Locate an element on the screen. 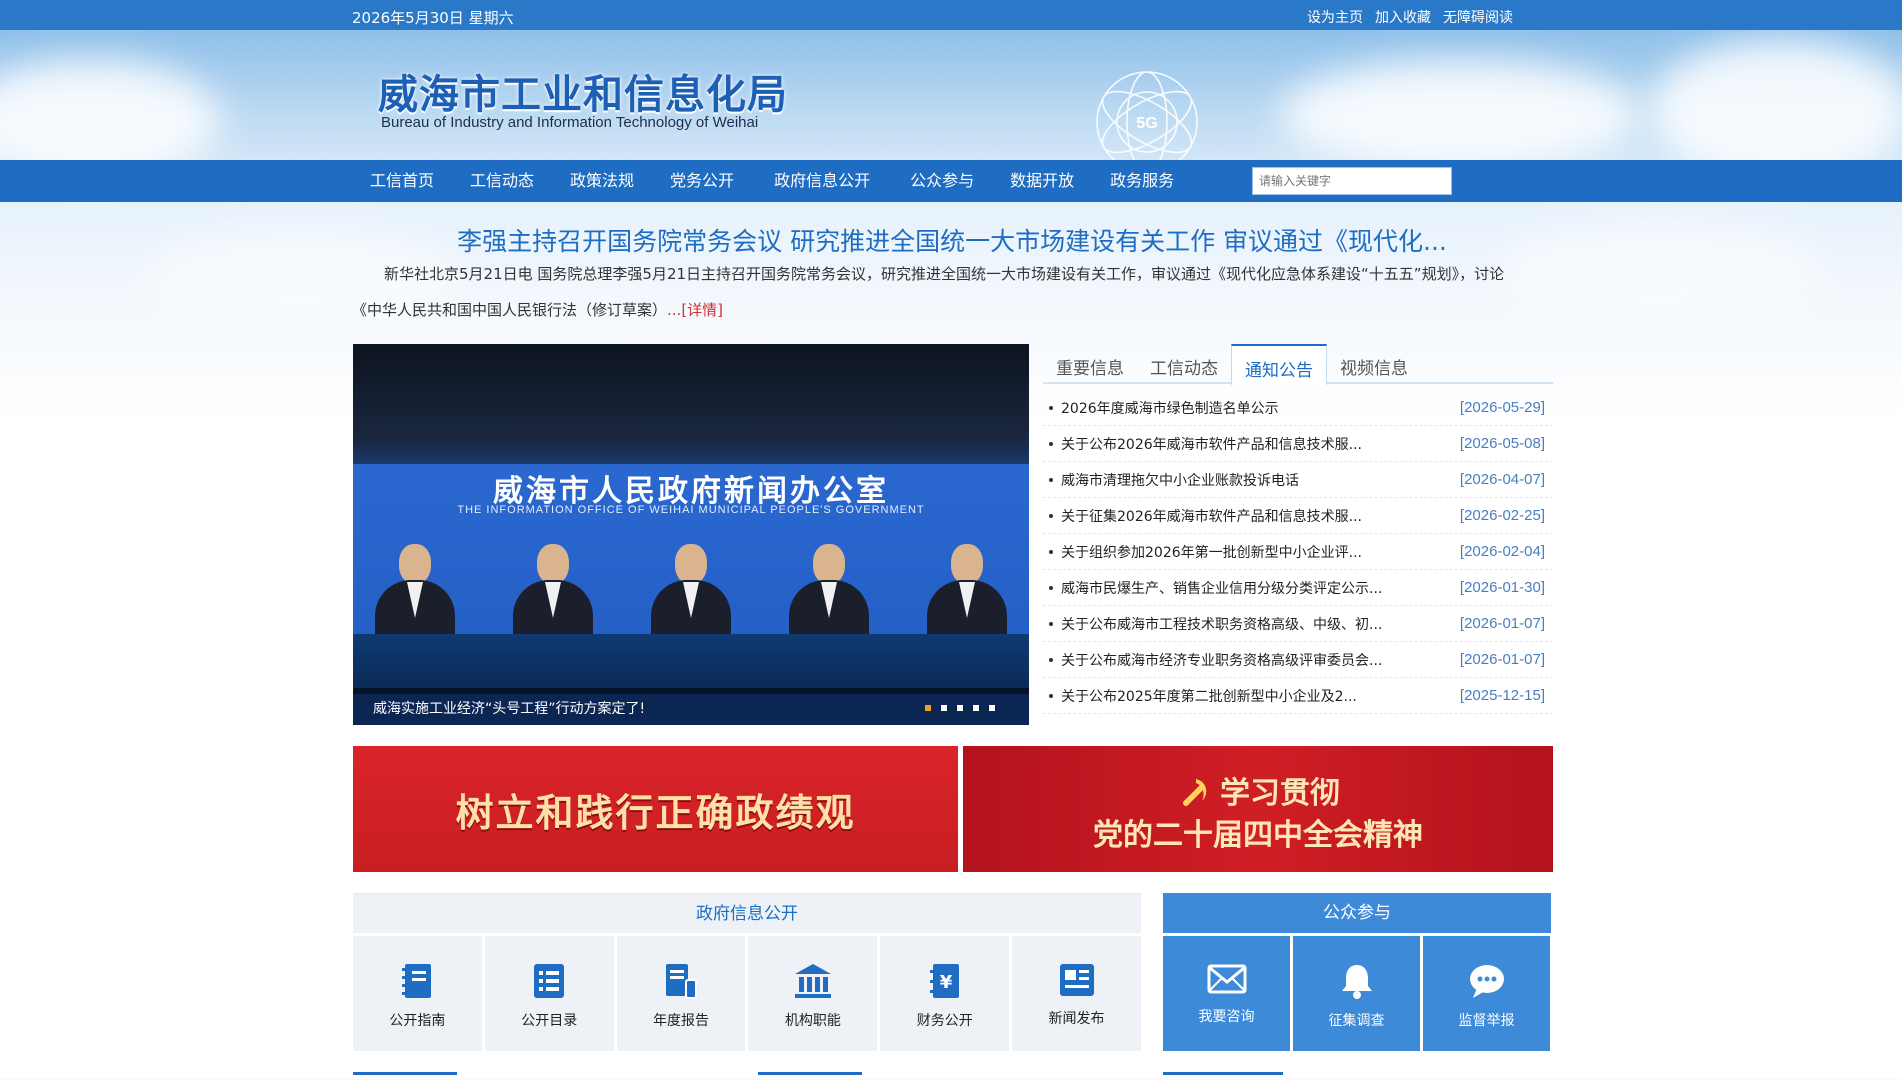  current-date: 2026年5月30日 星期六 is located at coordinates (433, 18).